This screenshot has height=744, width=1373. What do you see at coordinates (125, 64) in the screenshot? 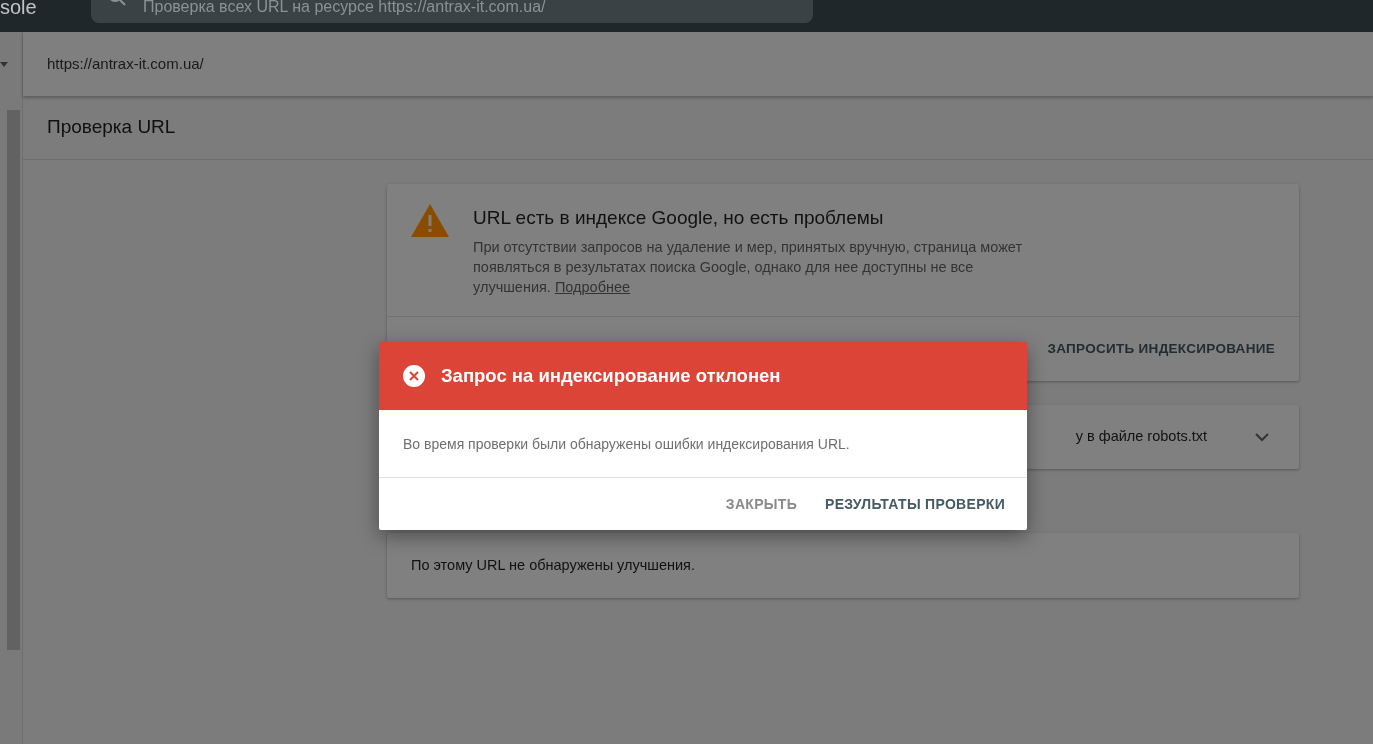
I see `property-url: https://antrax-it.com.ua/` at bounding box center [125, 64].